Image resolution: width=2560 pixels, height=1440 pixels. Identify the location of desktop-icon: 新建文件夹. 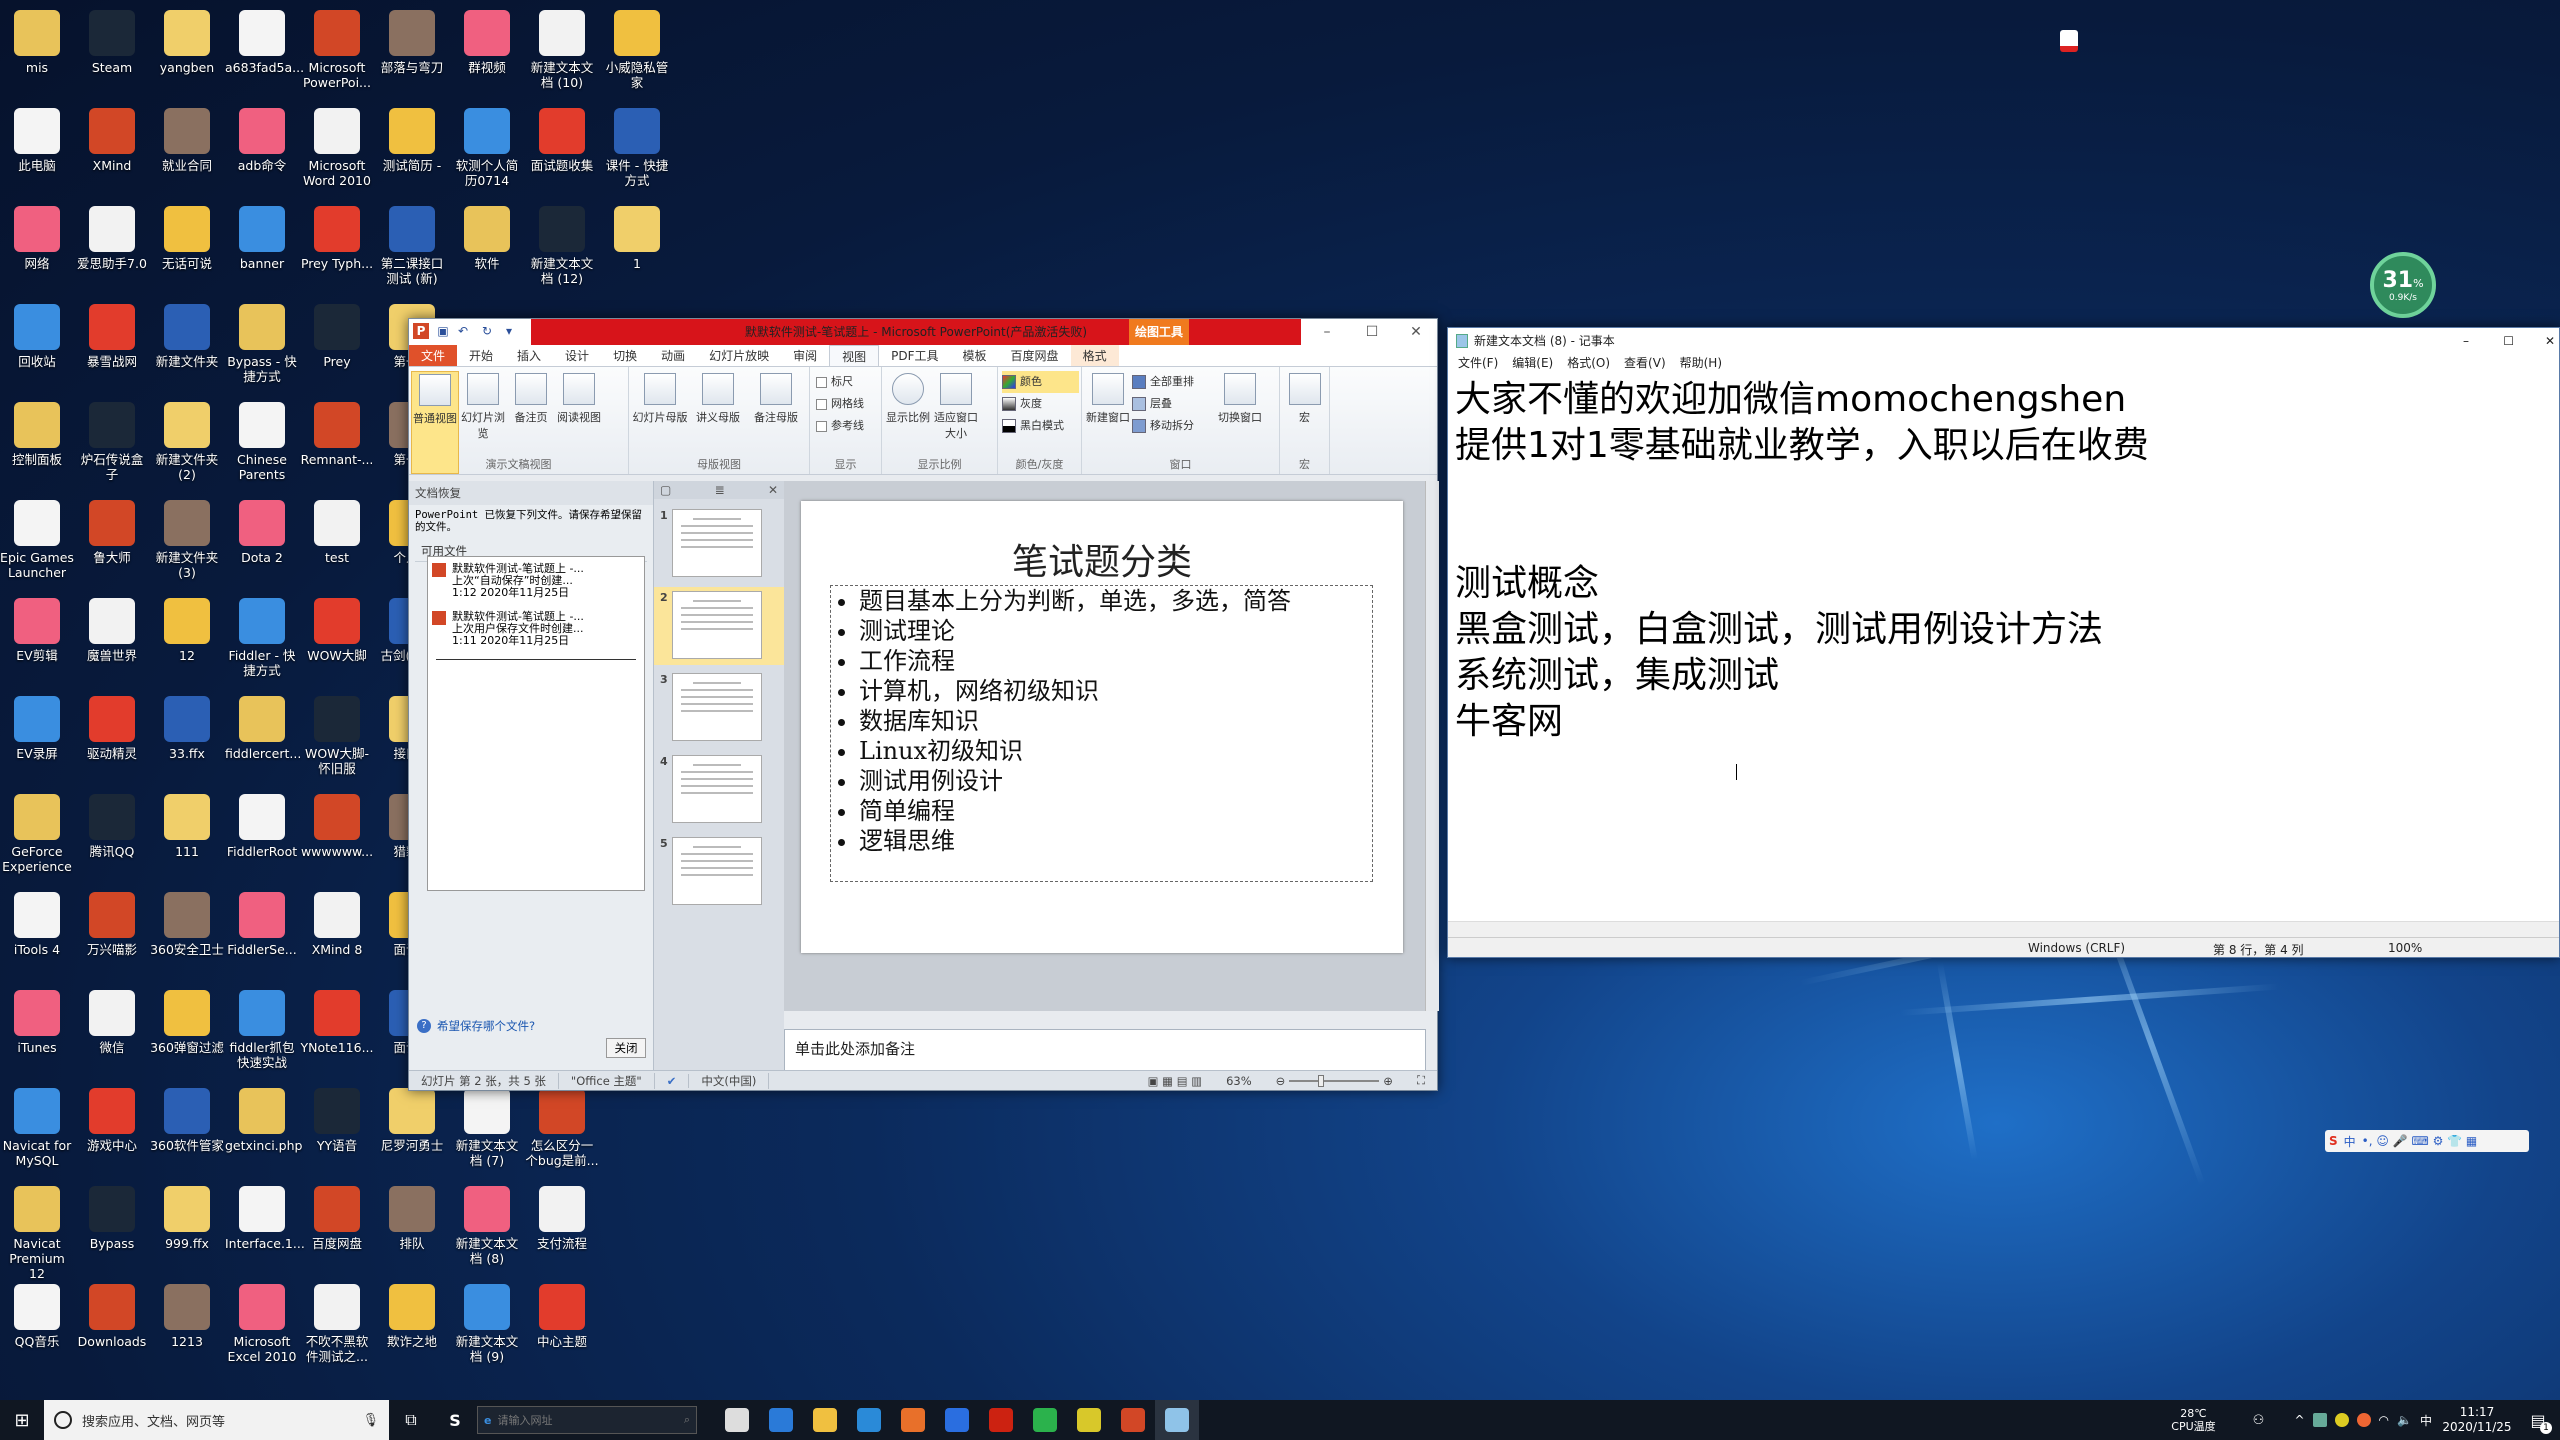
(187, 333).